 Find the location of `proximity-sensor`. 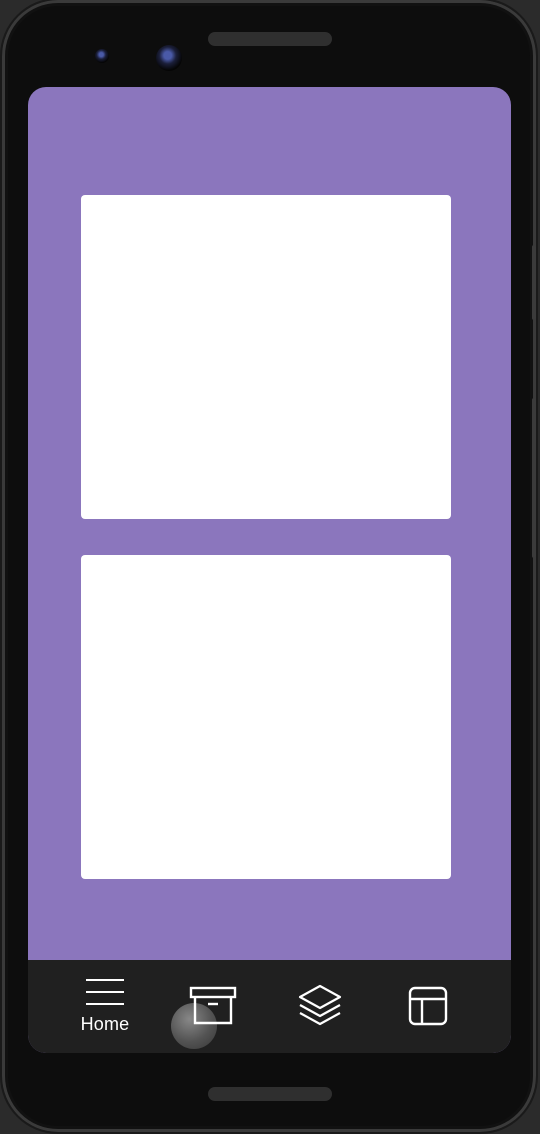

proximity-sensor is located at coordinates (102, 56).